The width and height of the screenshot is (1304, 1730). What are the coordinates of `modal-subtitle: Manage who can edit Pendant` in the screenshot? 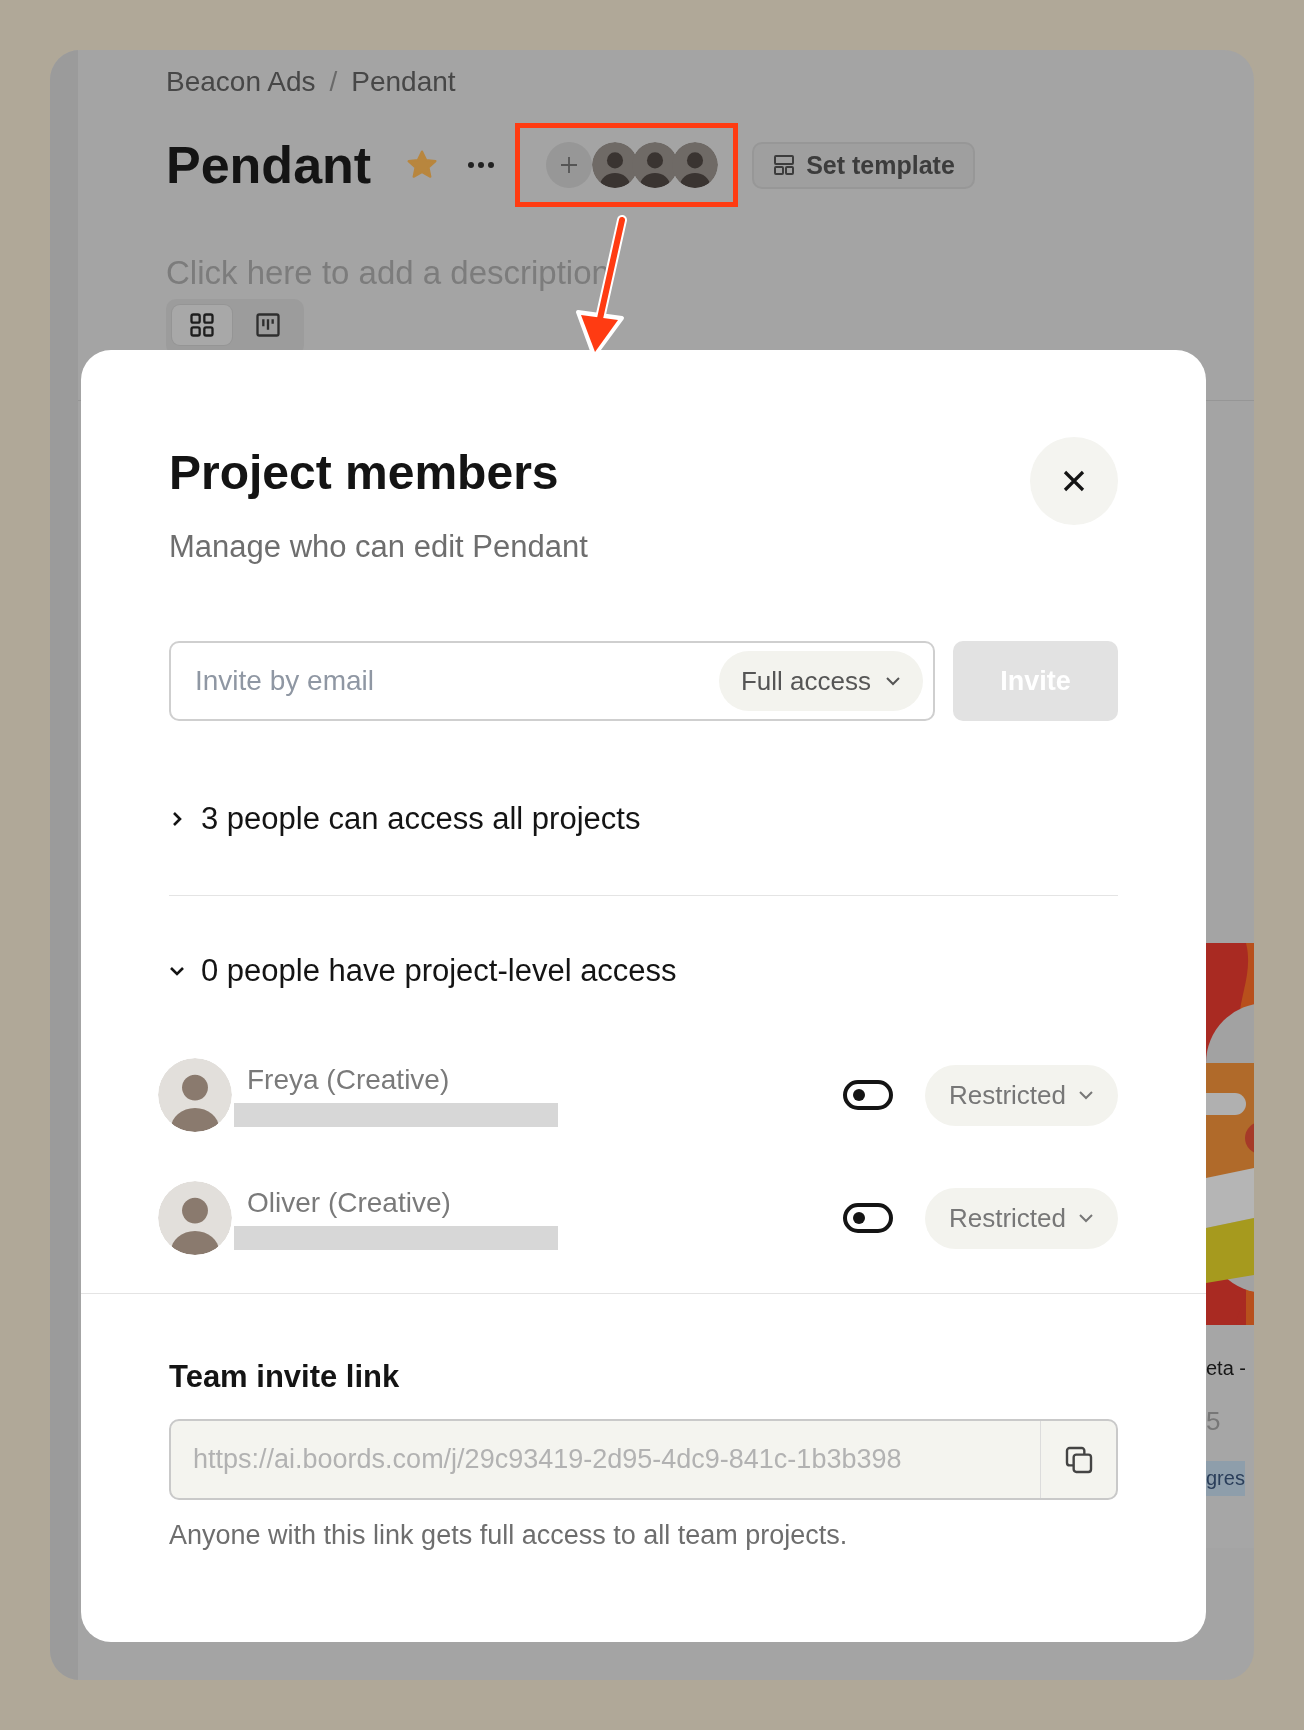 It's located at (379, 547).